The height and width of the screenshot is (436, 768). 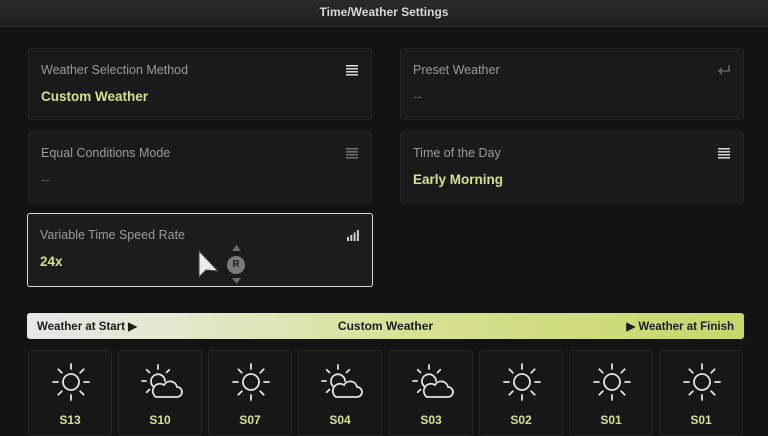 What do you see at coordinates (236, 265) in the screenshot?
I see `r-button-badge: R` at bounding box center [236, 265].